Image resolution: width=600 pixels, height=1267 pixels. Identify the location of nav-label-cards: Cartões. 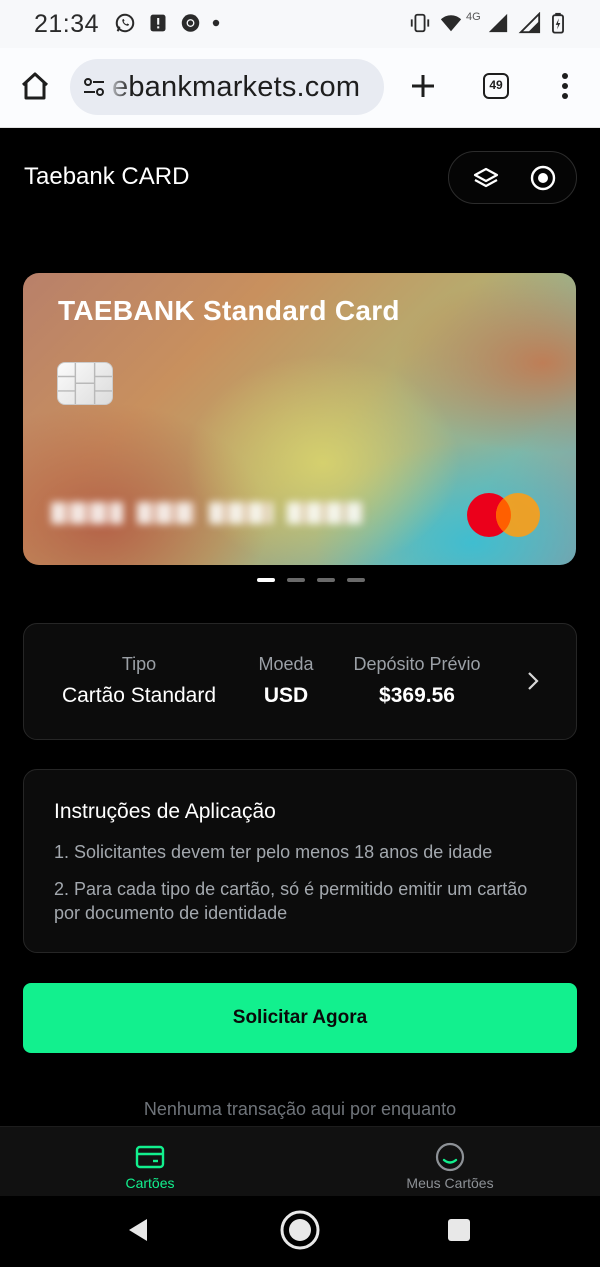
(150, 1183).